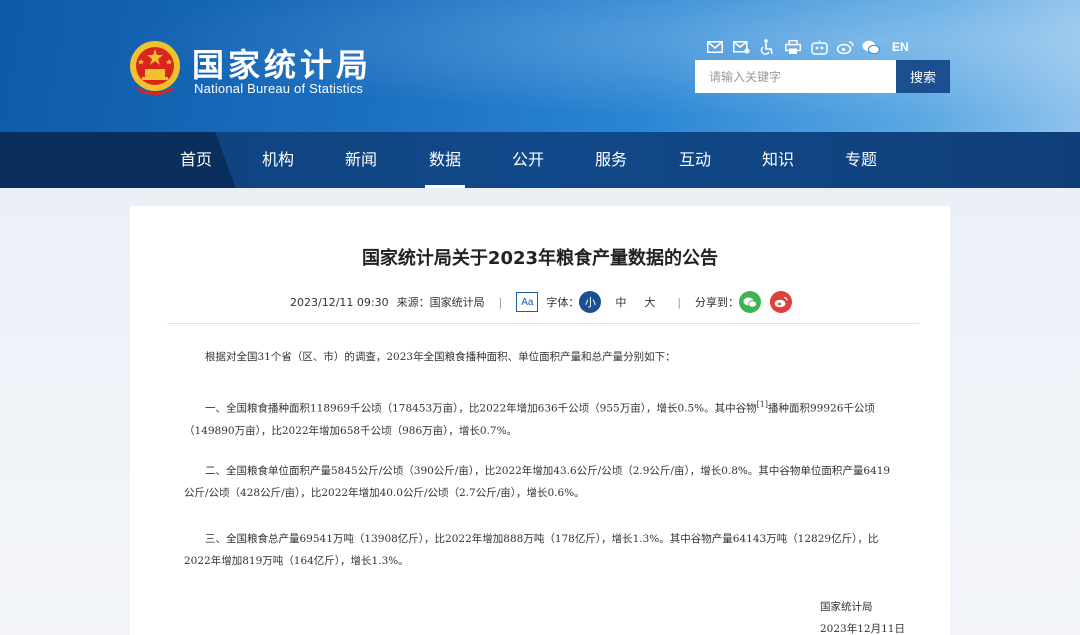 Image resolution: width=1080 pixels, height=635 pixels. Describe the element at coordinates (649, 302) in the screenshot. I see `font-large-button: 大` at that location.